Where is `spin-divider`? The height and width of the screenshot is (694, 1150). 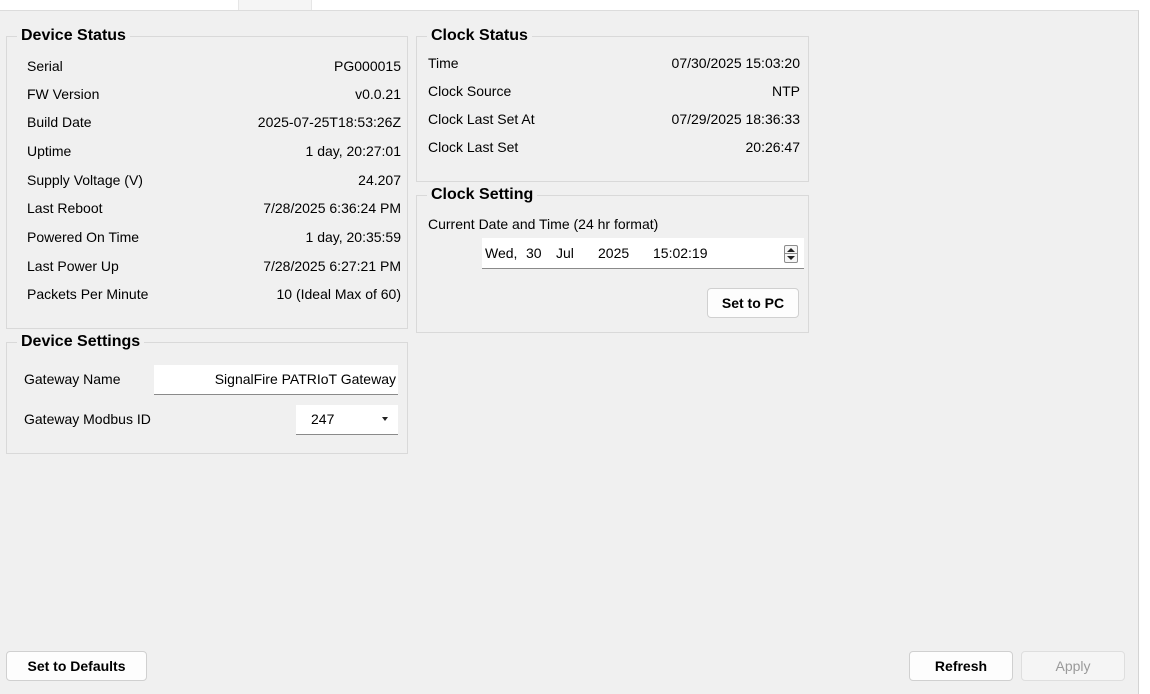 spin-divider is located at coordinates (791, 253).